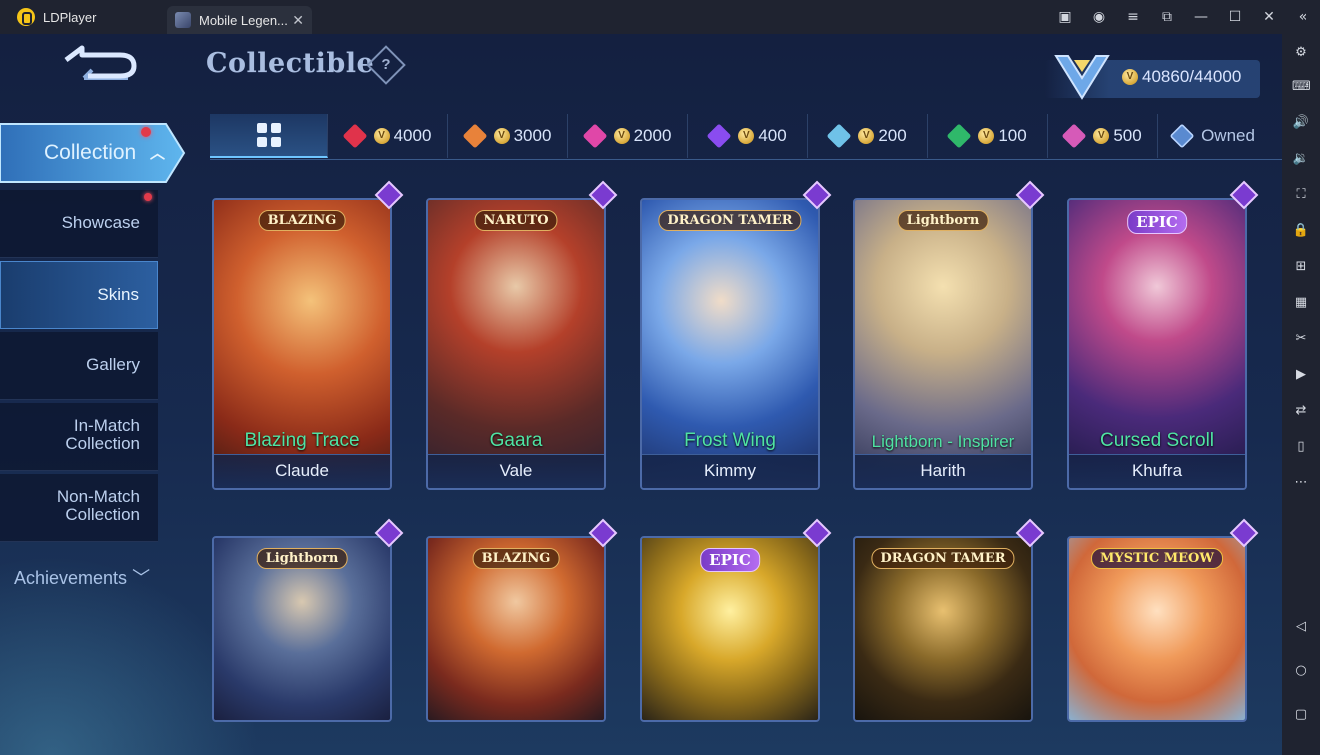  What do you see at coordinates (79, 508) in the screenshot?
I see `nav-non-match-collection: Non-Match Collection` at bounding box center [79, 508].